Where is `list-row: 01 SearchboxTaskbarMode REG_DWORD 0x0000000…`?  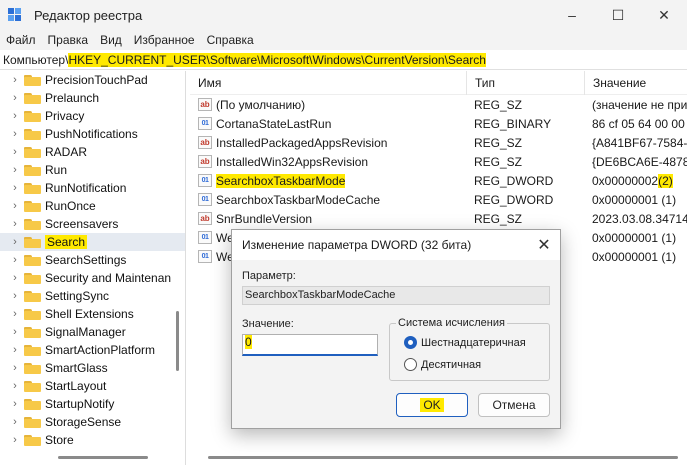
list-row: 01 SearchboxTaskbarMode REG_DWORD 0x0000000… is located at coordinates (438, 180).